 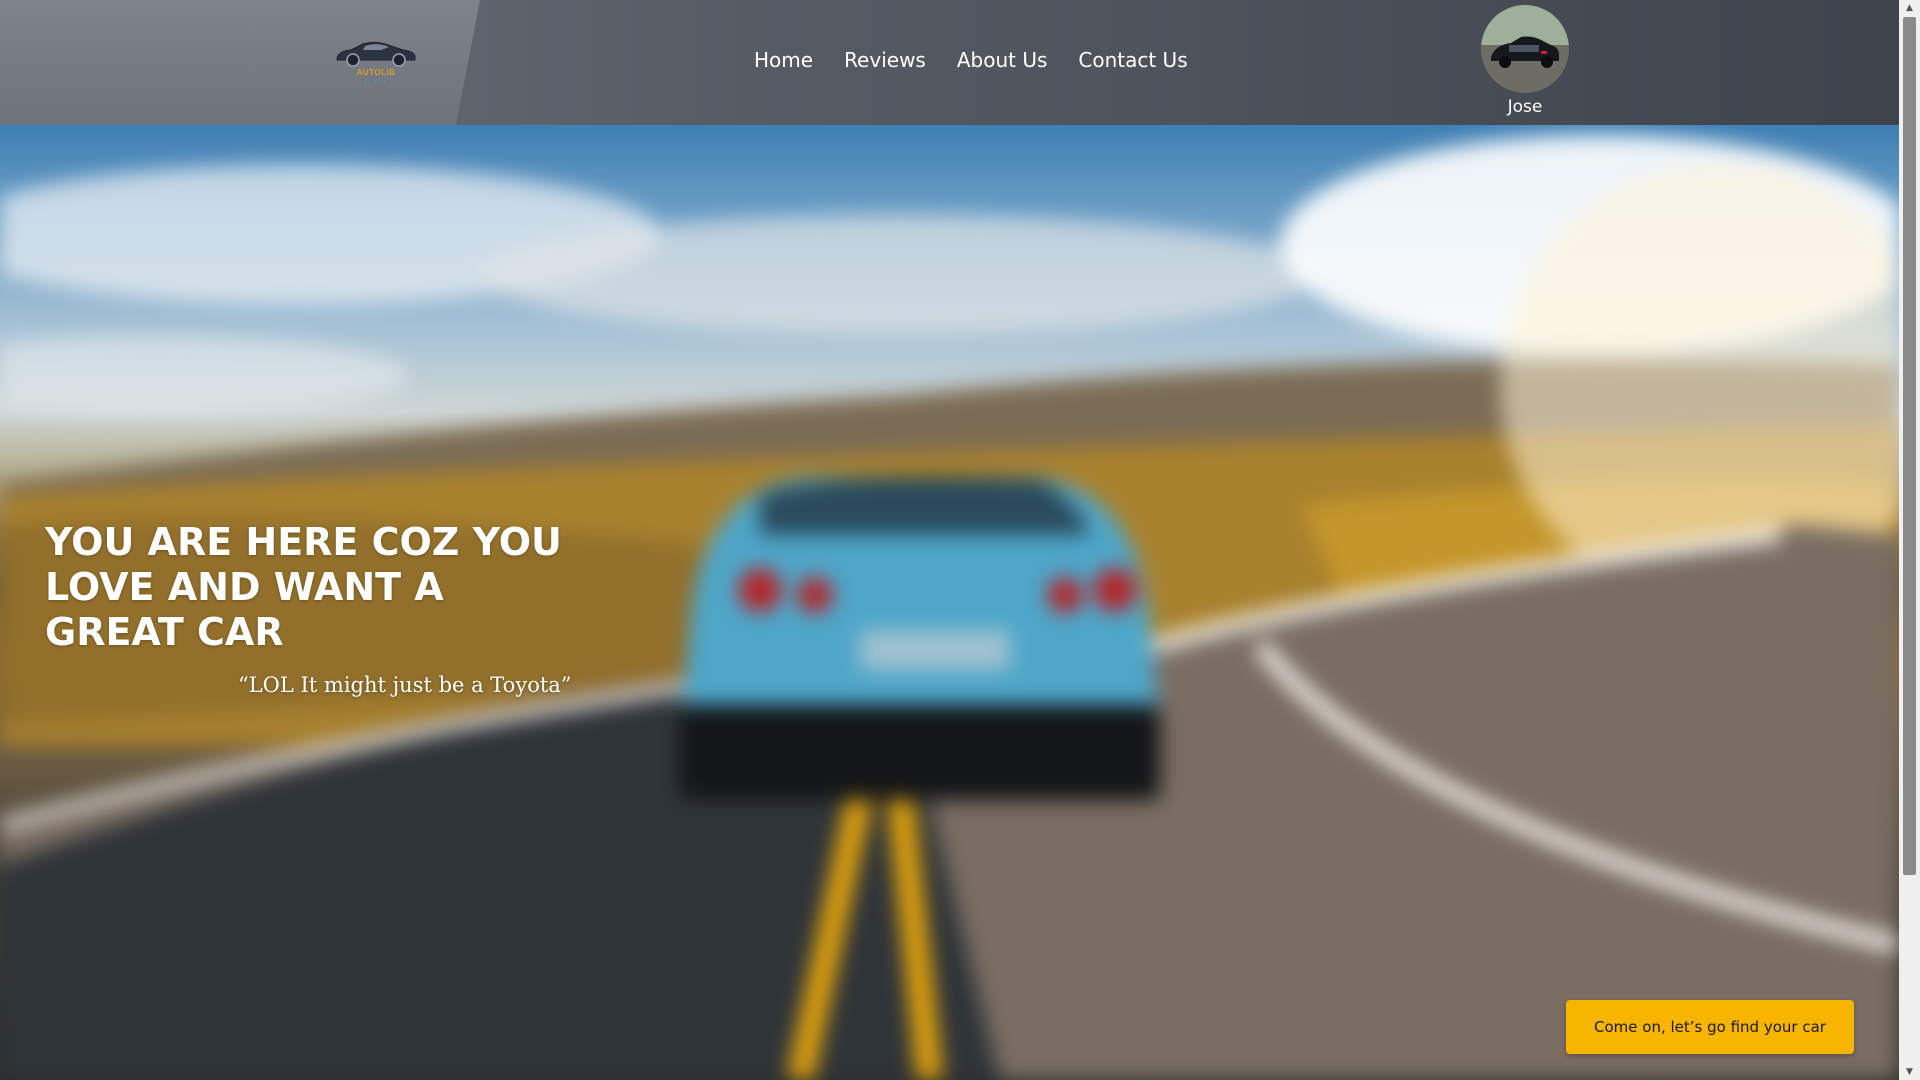 I want to click on scroll-thumb, so click(x=1909, y=446).